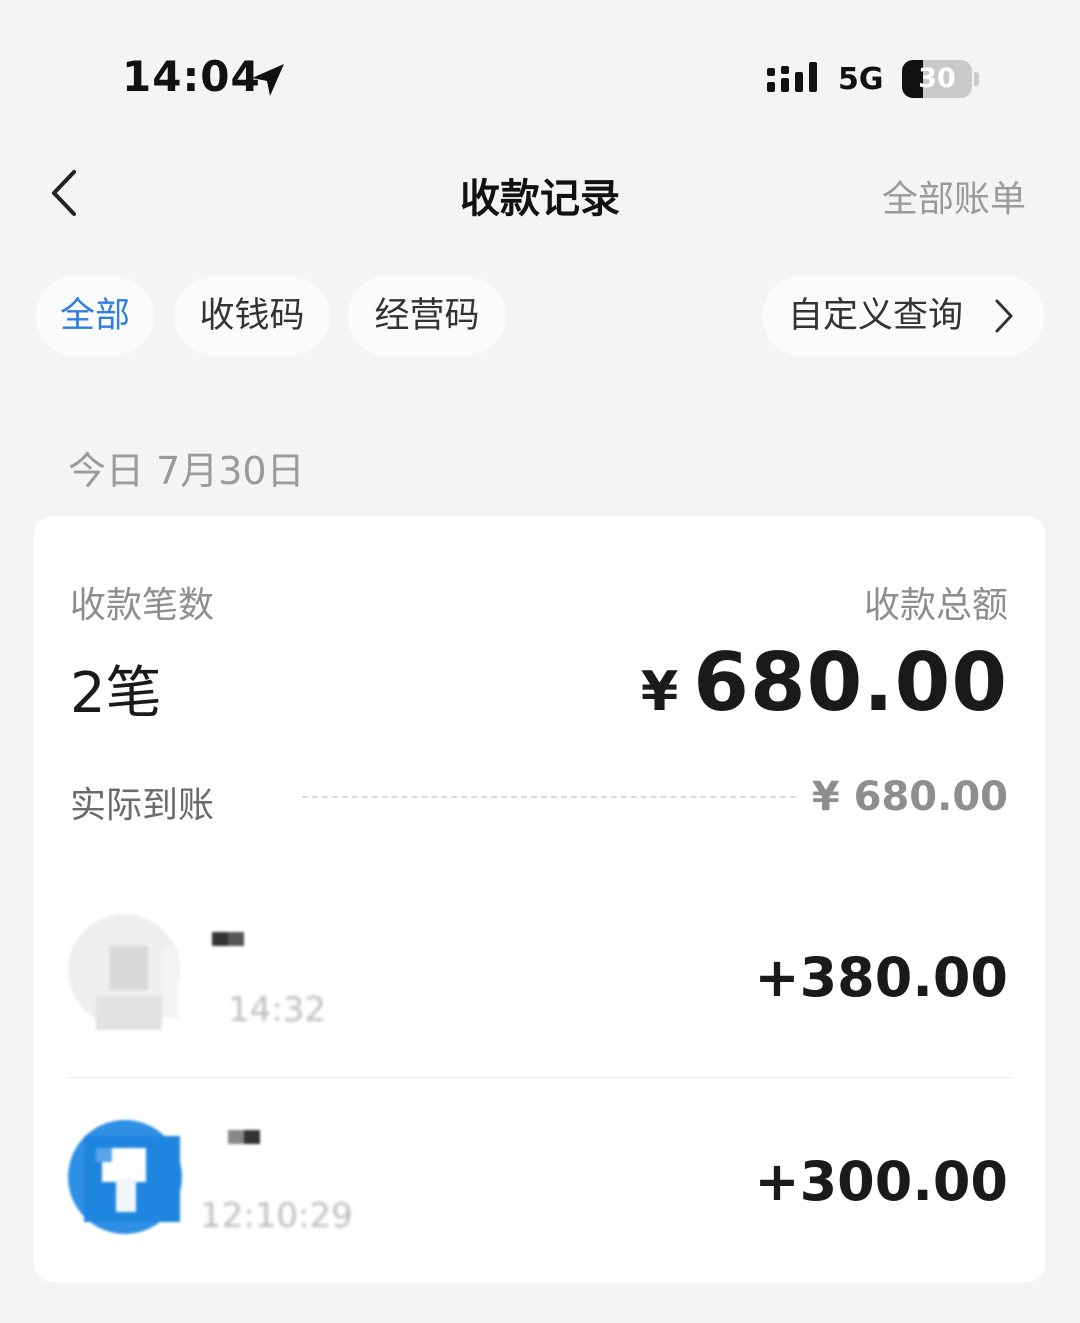 The height and width of the screenshot is (1323, 1080). I want to click on total-label: 收款总额, so click(935, 605).